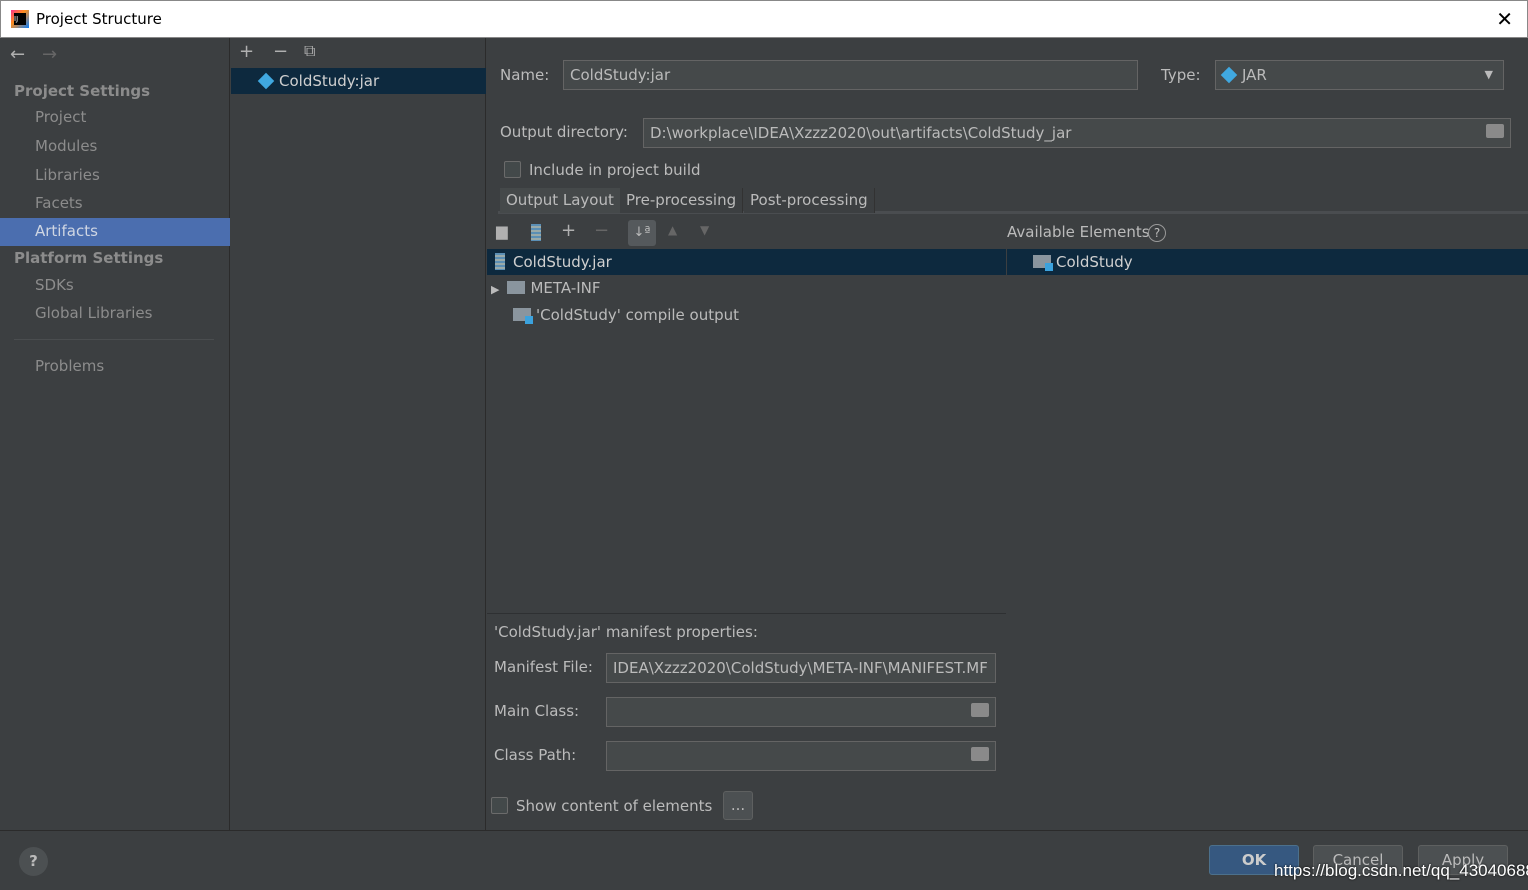  I want to click on tree-item-meta-inf: ▶ META-INF, so click(546, 288).